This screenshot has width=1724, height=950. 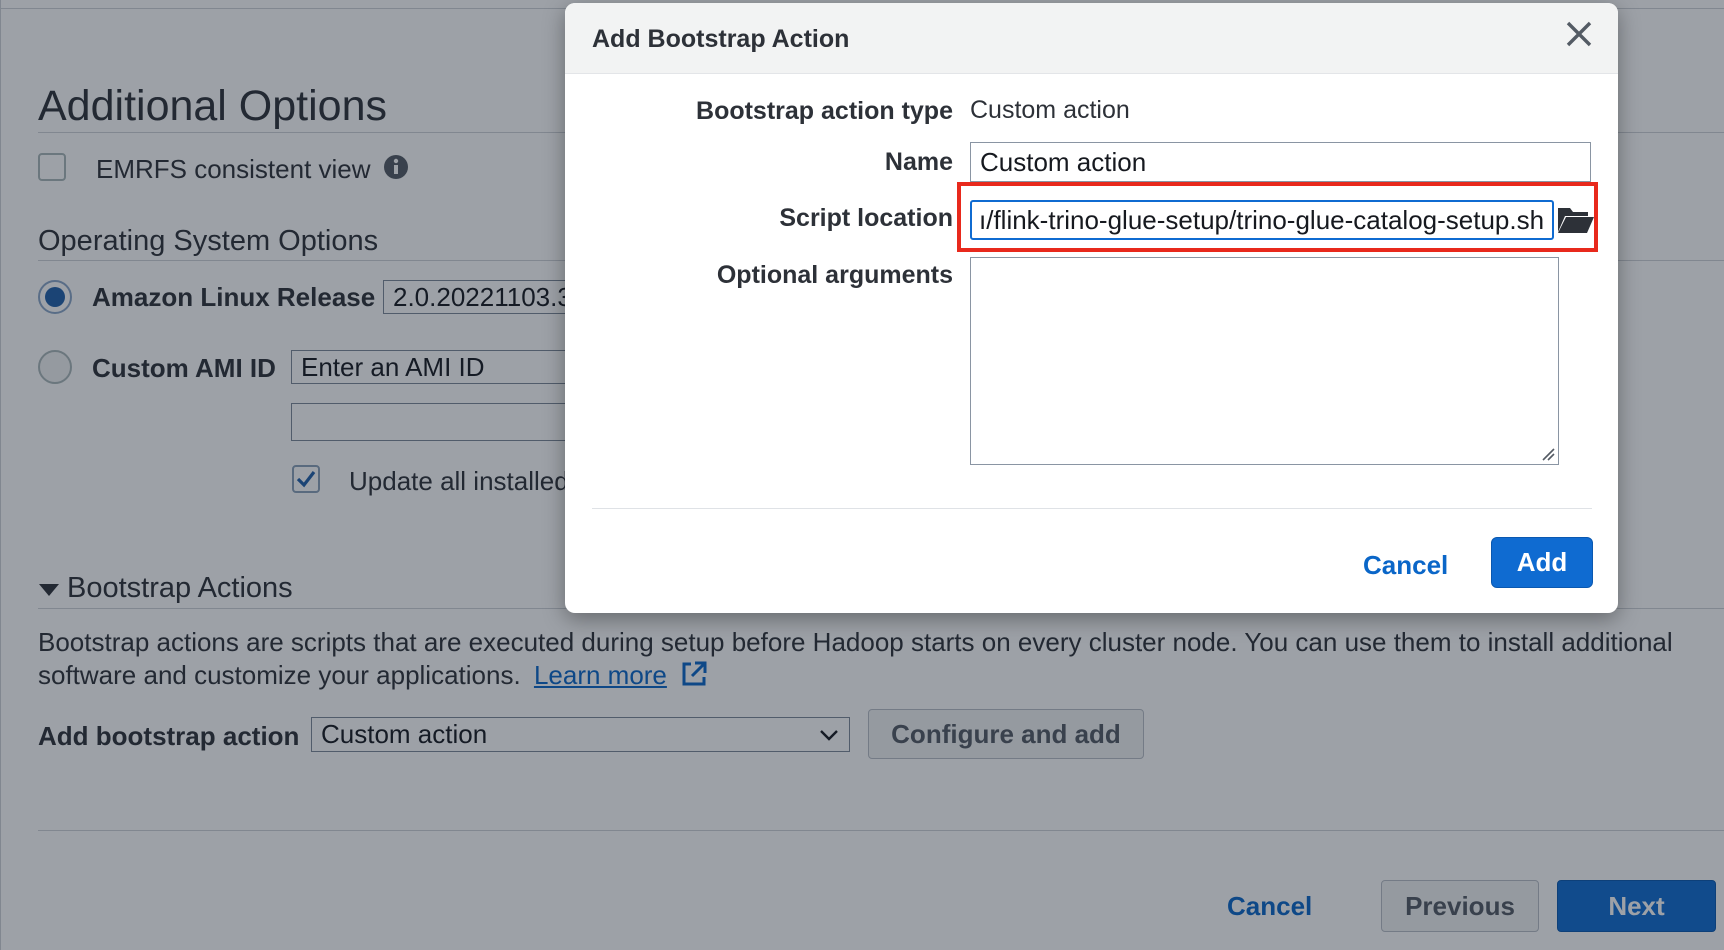 I want to click on resize-handle-icon, so click(x=1548, y=454).